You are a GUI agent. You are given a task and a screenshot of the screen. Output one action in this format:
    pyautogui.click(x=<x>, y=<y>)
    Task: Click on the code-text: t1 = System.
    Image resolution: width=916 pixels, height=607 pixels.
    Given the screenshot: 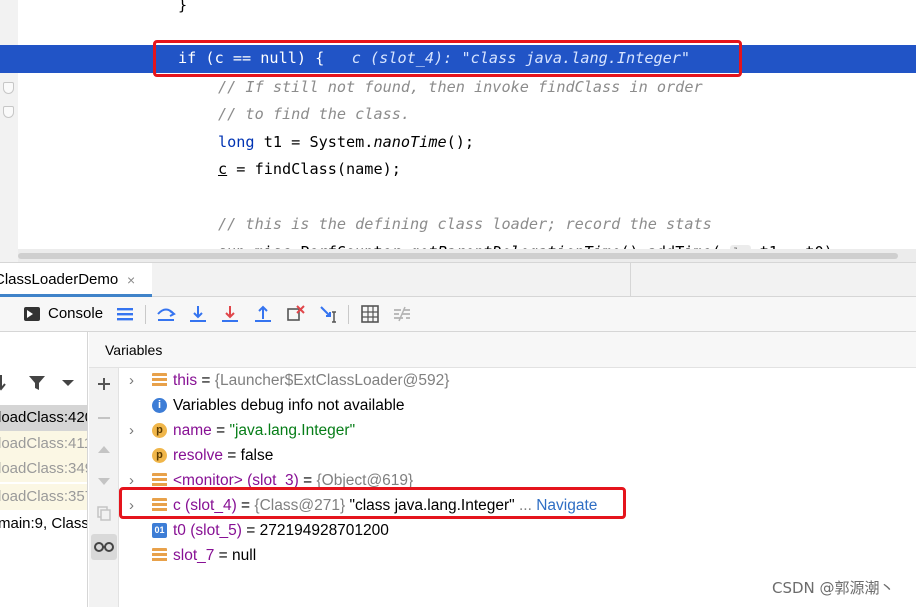 What is the action you would take?
    pyautogui.click(x=314, y=142)
    